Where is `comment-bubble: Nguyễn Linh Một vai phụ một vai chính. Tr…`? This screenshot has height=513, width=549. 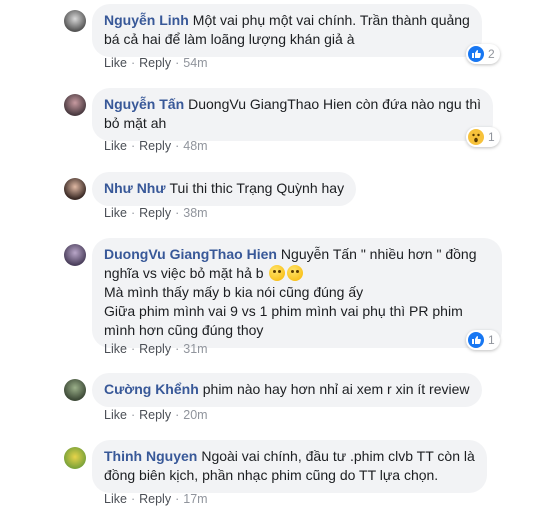
comment-bubble: Nguyễn Linh Một vai phụ một vai chính. Tr… is located at coordinates (287, 30).